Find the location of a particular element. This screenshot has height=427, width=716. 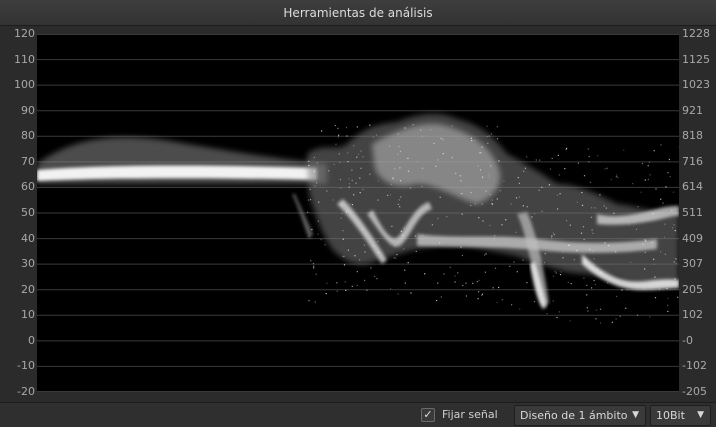

lock-signal-label: Fijar señal is located at coordinates (470, 415).